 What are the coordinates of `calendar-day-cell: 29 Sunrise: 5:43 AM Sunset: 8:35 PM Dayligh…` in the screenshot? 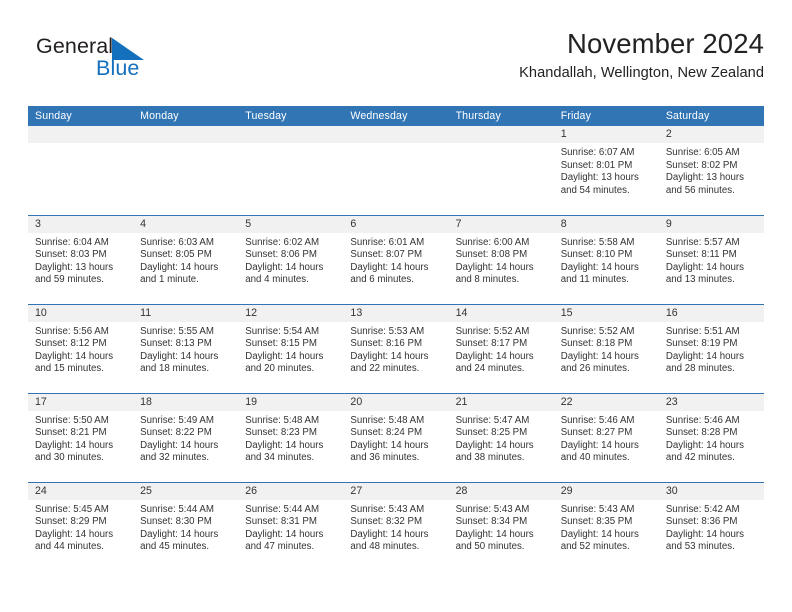 It's located at (606, 526).